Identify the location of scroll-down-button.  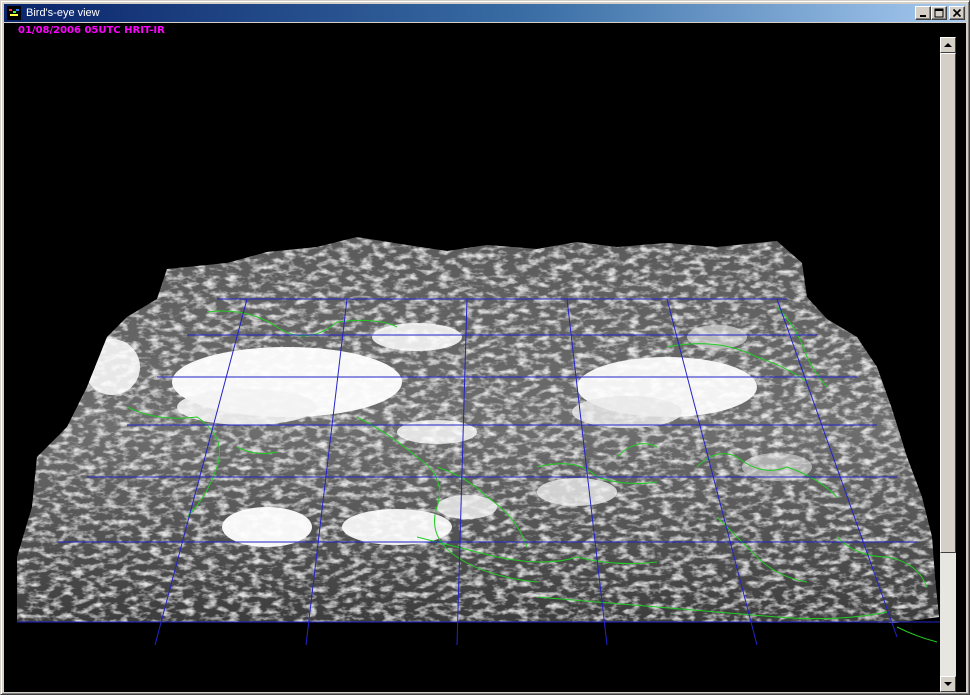
(948, 684).